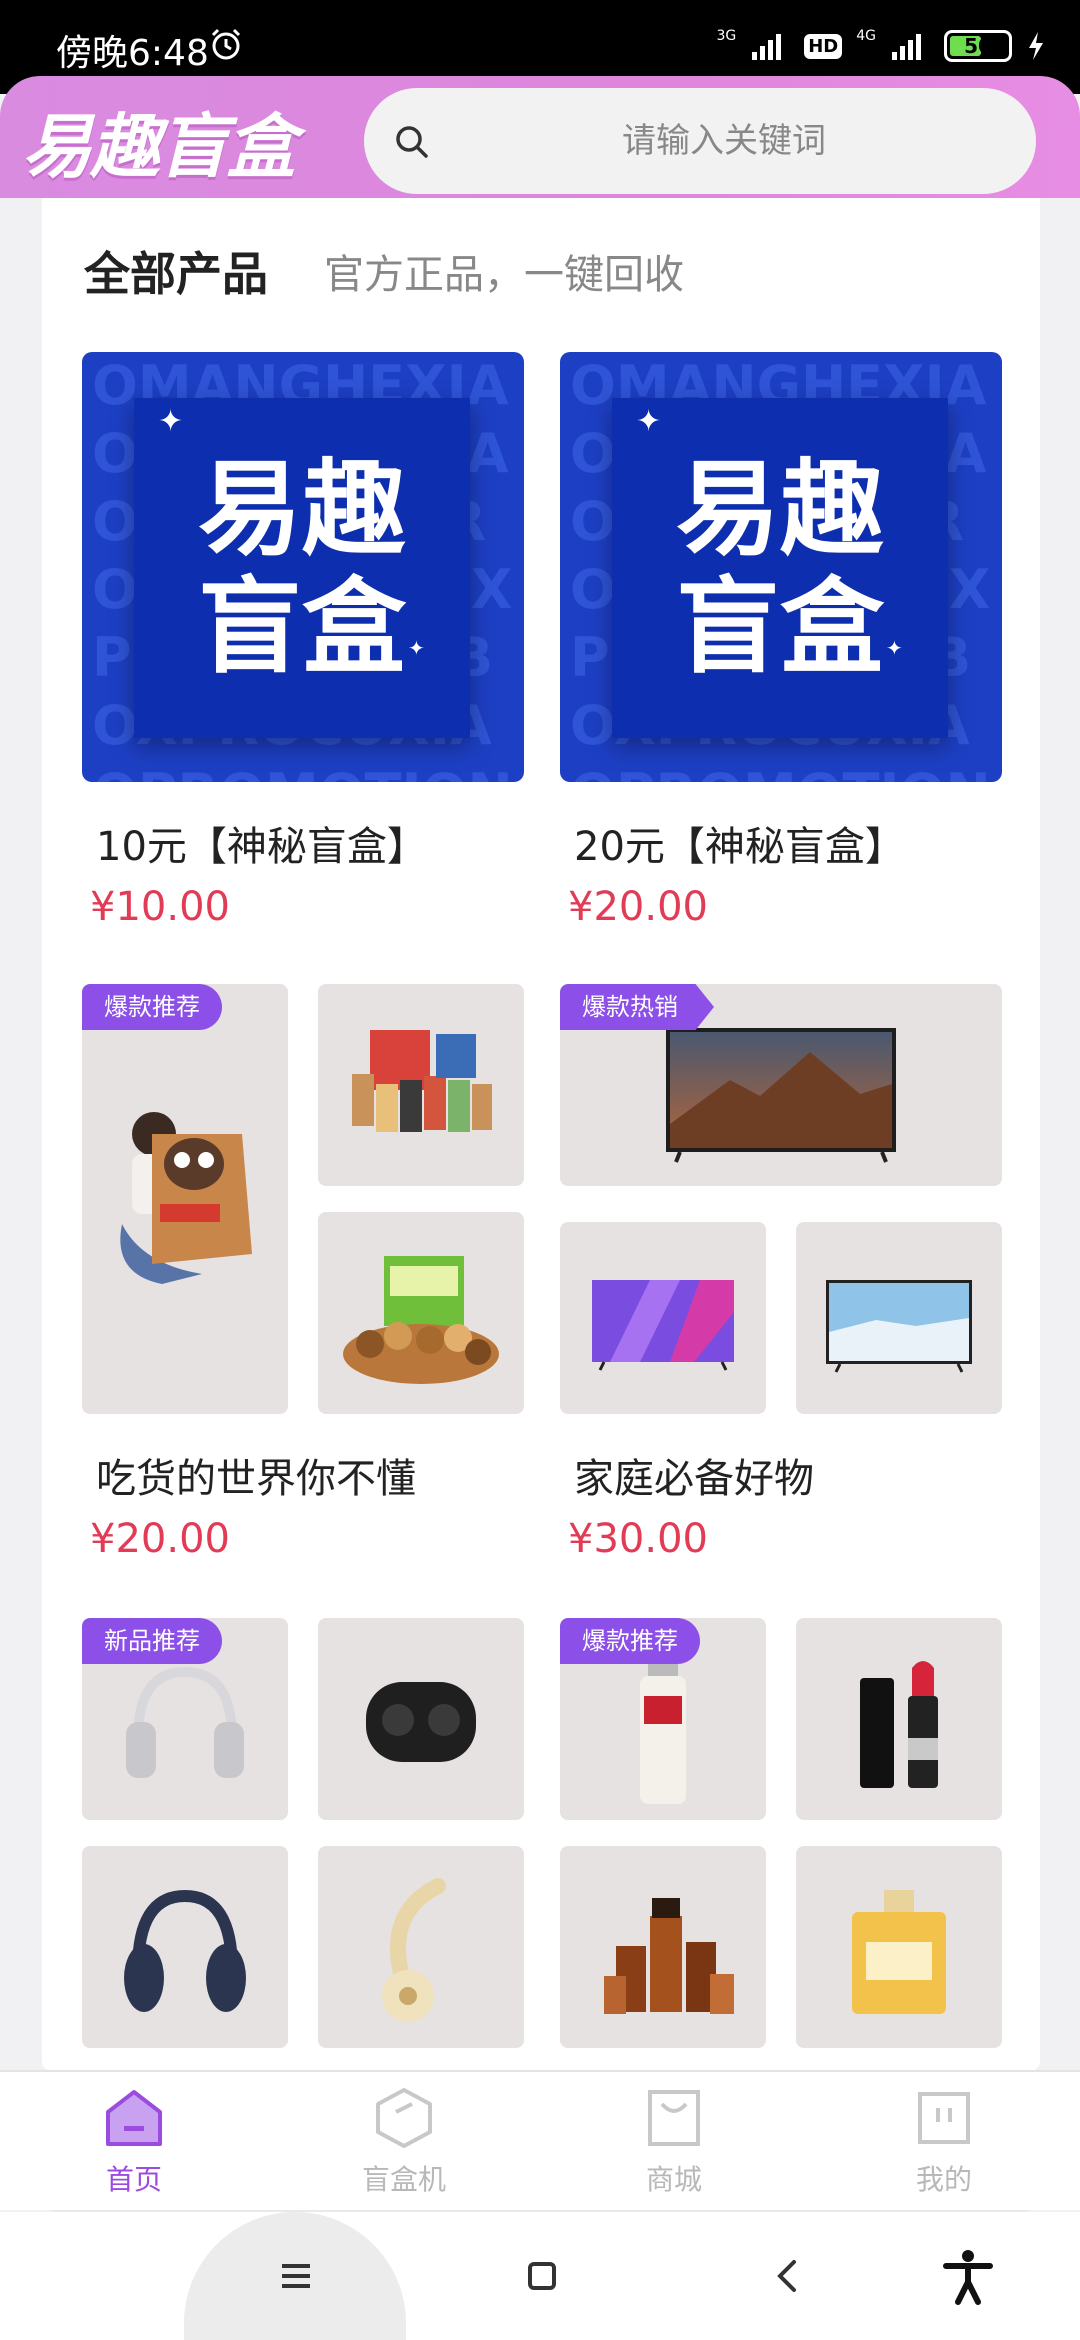 The image size is (1080, 2340). I want to click on nav-home: 首页, so click(134, 2146).